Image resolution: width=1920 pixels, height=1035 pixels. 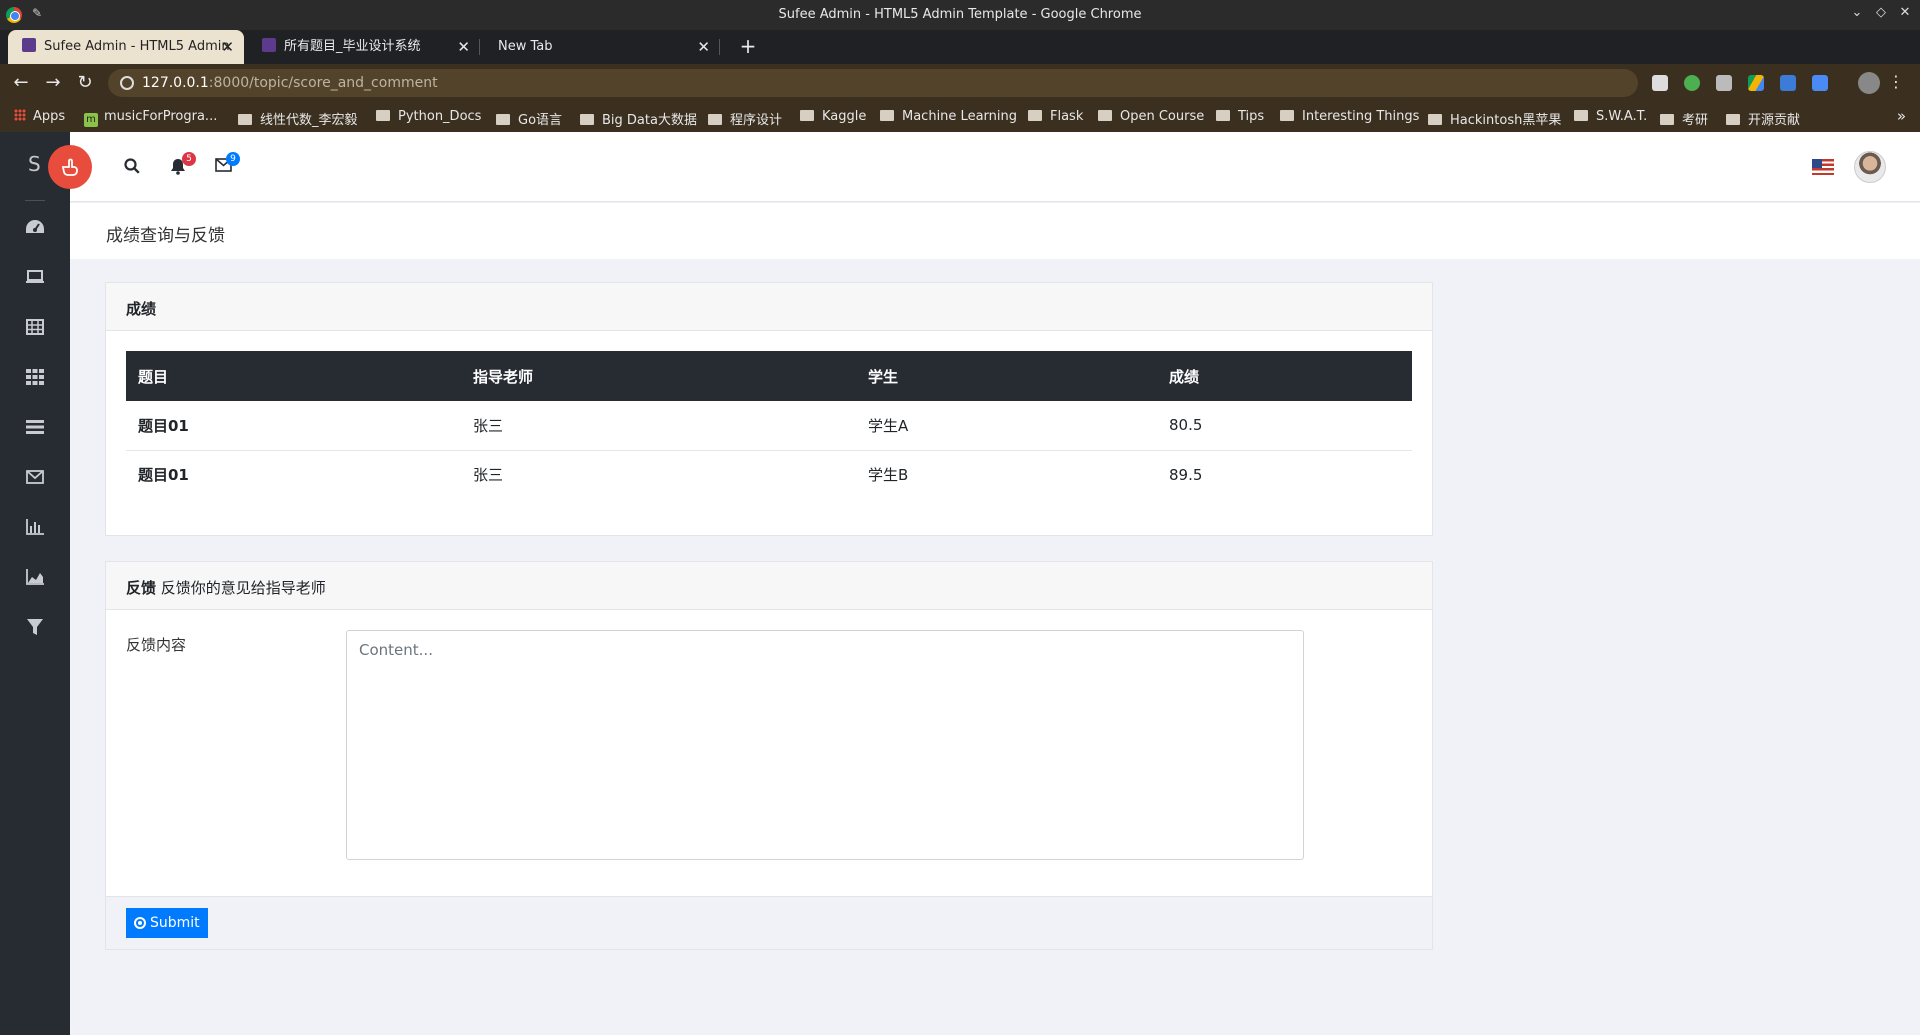 I want to click on bookmark-apps: Apps, so click(x=39, y=116).